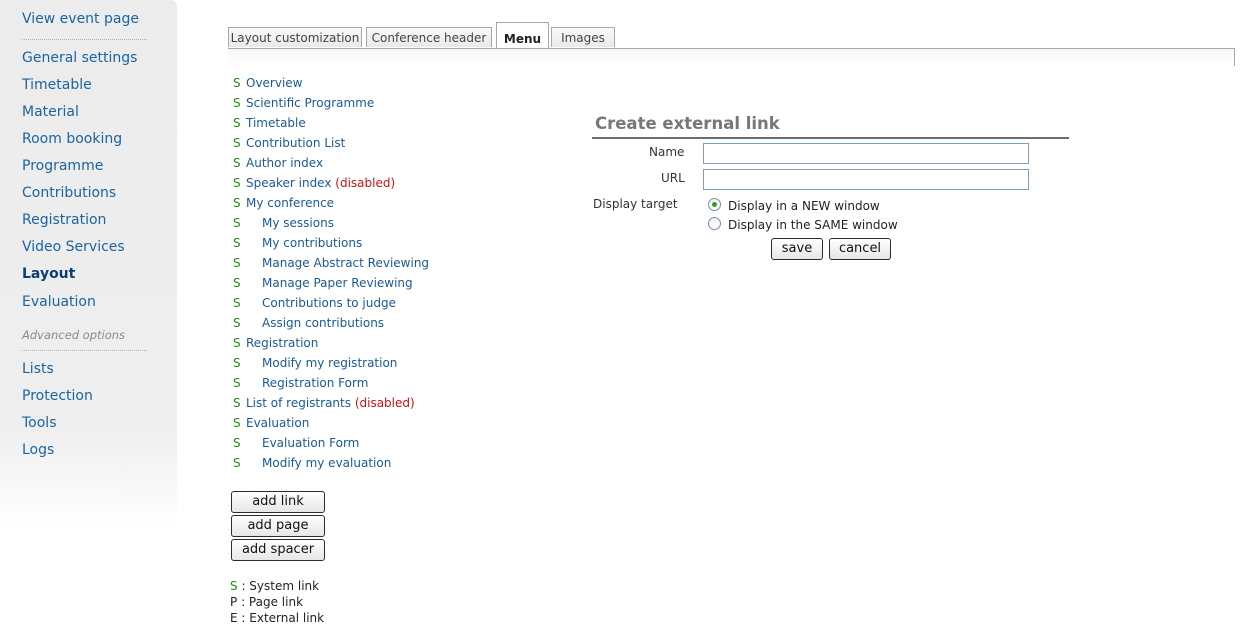  What do you see at coordinates (298, 403) in the screenshot?
I see `menu-item-label: List of registrants` at bounding box center [298, 403].